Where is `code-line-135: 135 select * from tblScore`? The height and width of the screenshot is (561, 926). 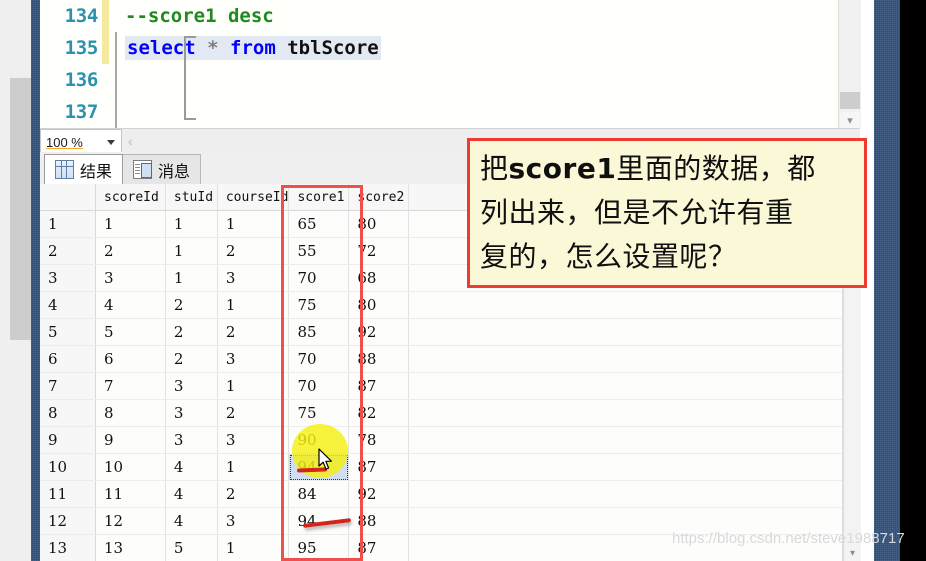
code-line-135: 135 select * from tblScore is located at coordinates (439, 48).